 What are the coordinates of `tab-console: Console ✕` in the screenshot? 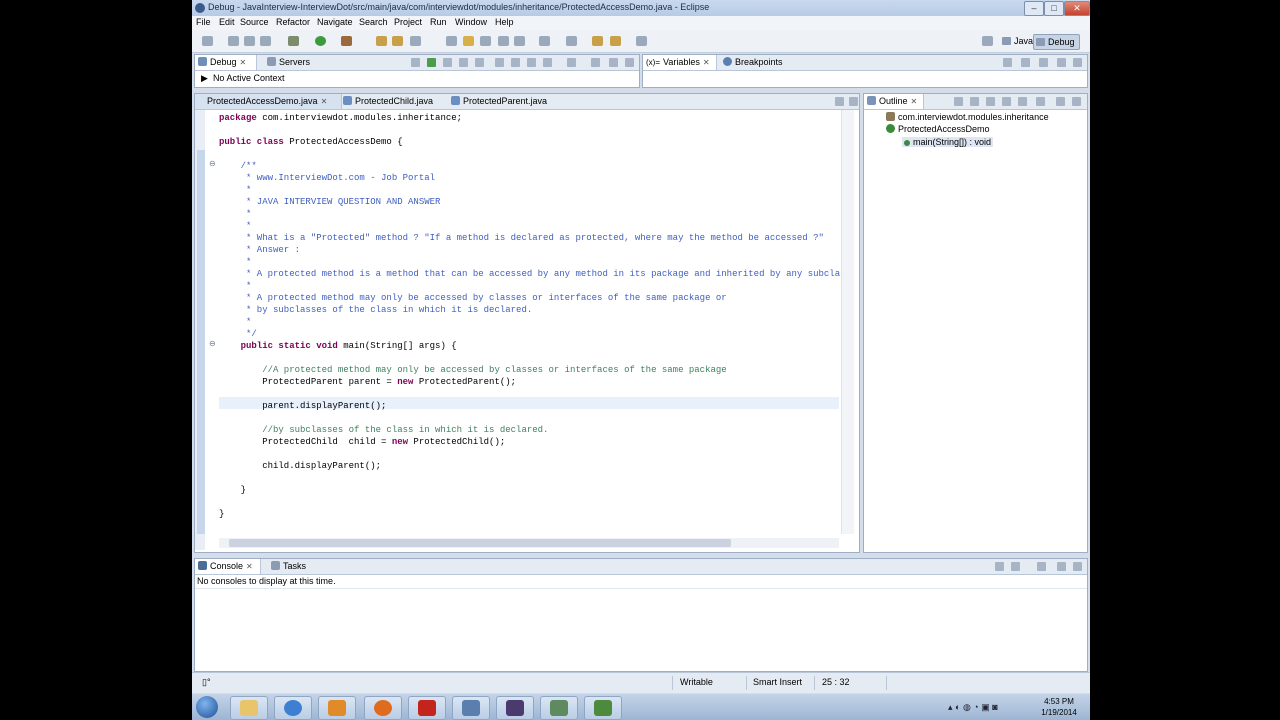 It's located at (228, 566).